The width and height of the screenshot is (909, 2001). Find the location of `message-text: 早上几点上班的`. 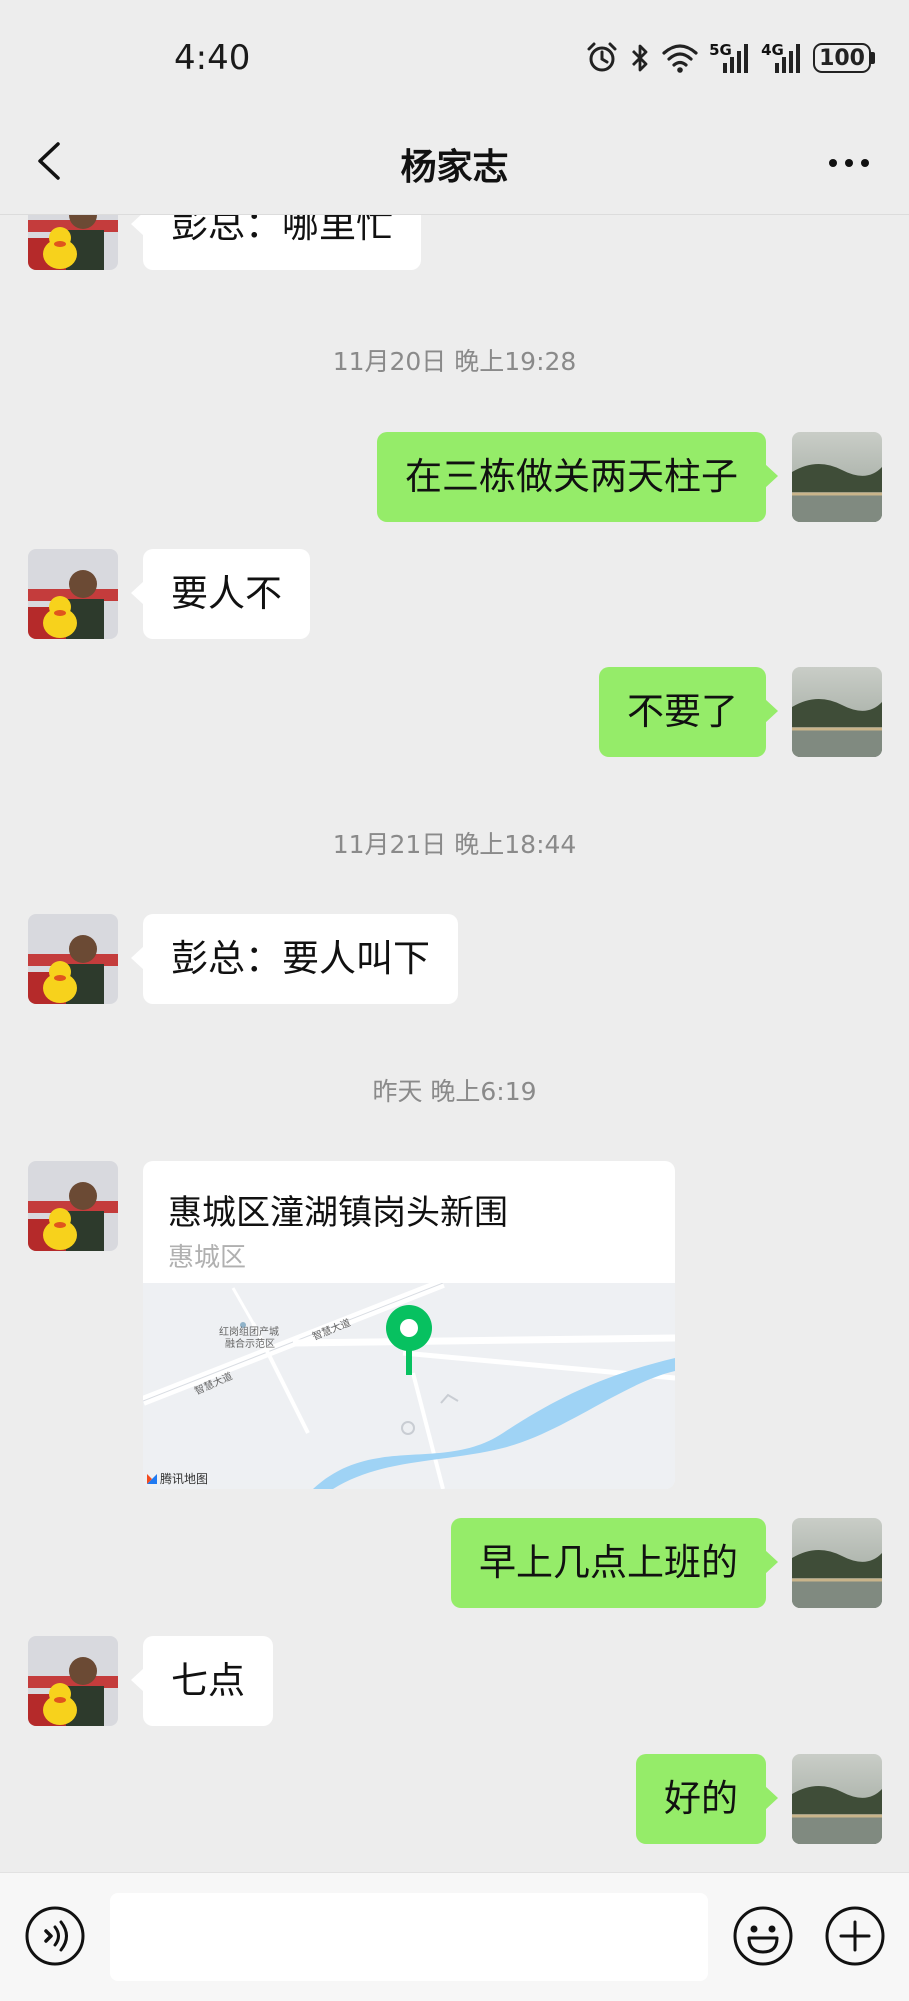

message-text: 早上几点上班的 is located at coordinates (608, 1562).